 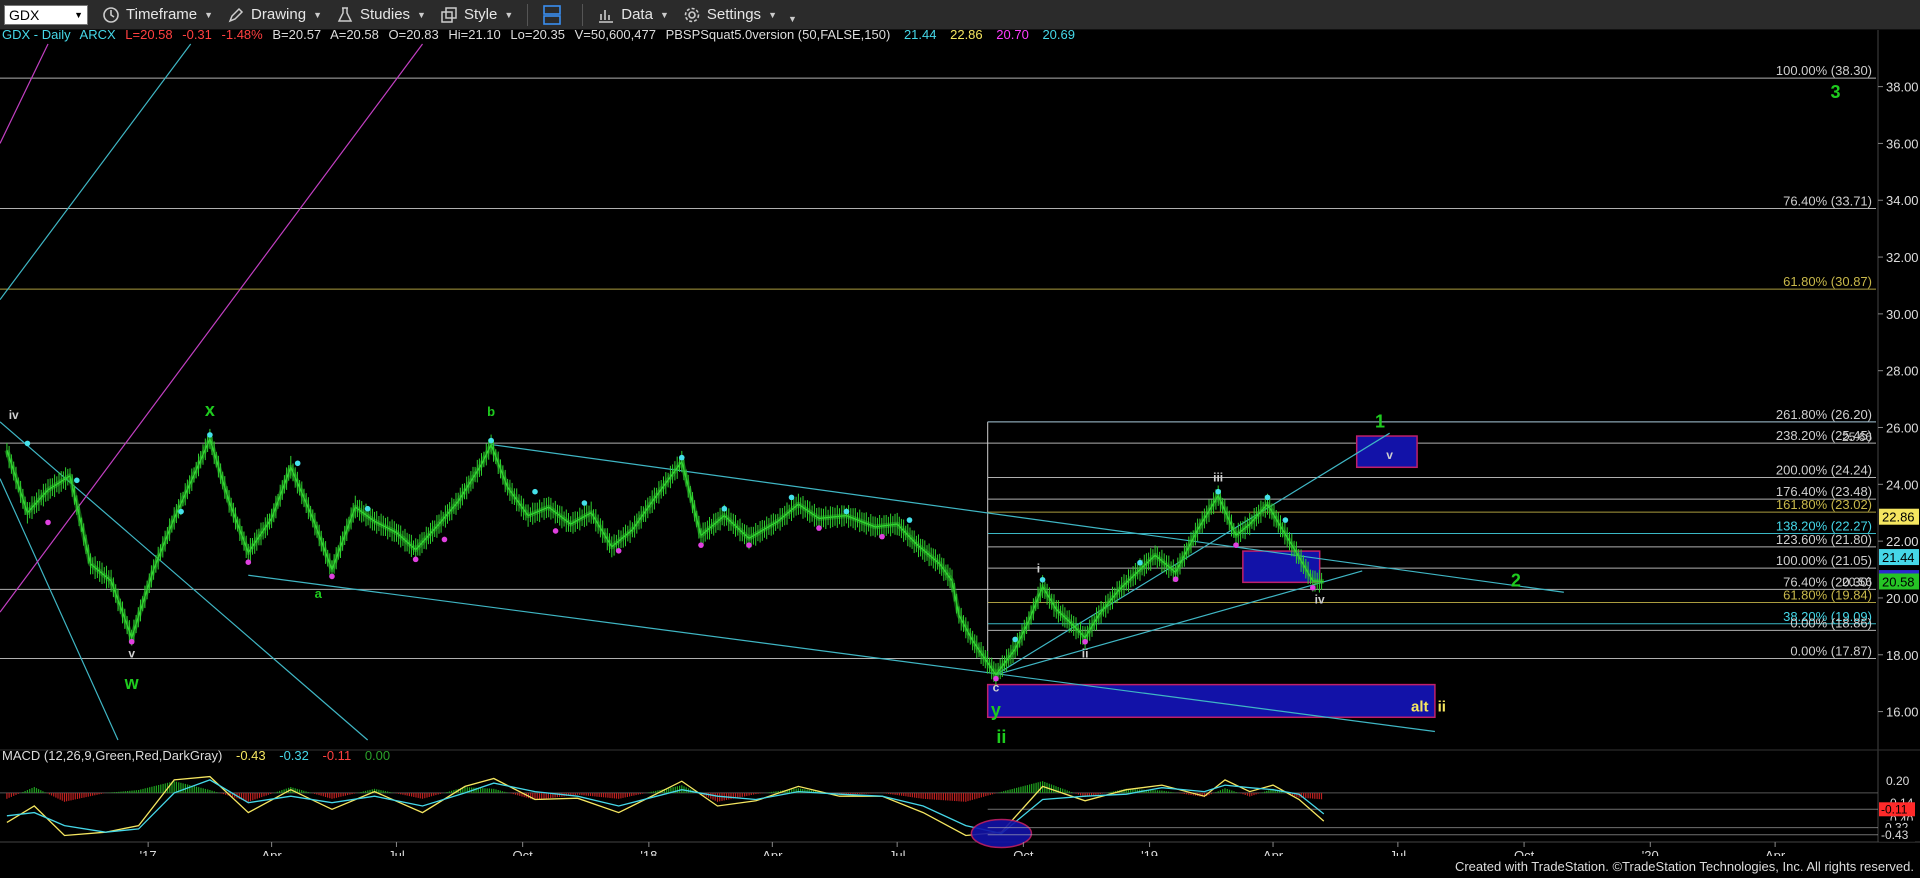 I want to click on studies-icon, so click(x=345, y=14).